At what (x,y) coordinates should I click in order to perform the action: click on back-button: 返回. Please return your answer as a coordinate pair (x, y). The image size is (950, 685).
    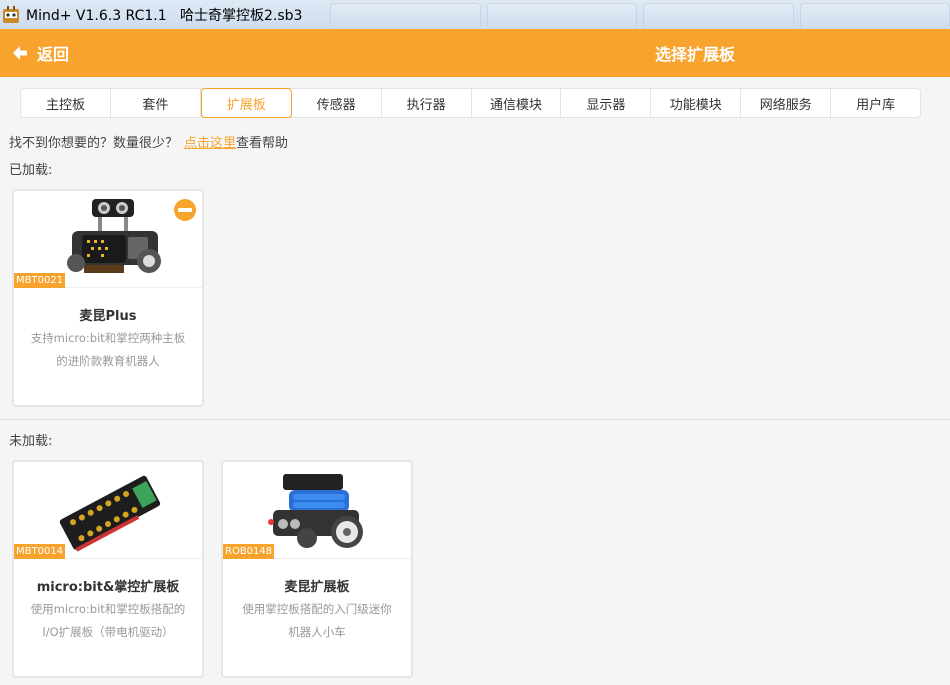
    Looking at the image, I should click on (40, 53).